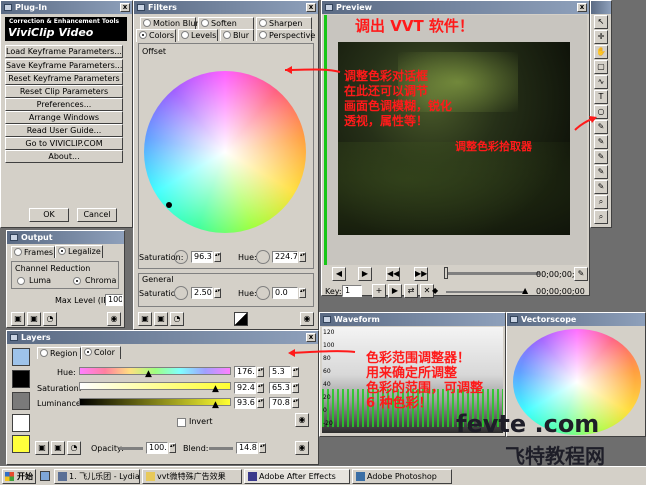 The image size is (646, 485). What do you see at coordinates (263, 293) in the screenshot?
I see `gen-hue-knob` at bounding box center [263, 293].